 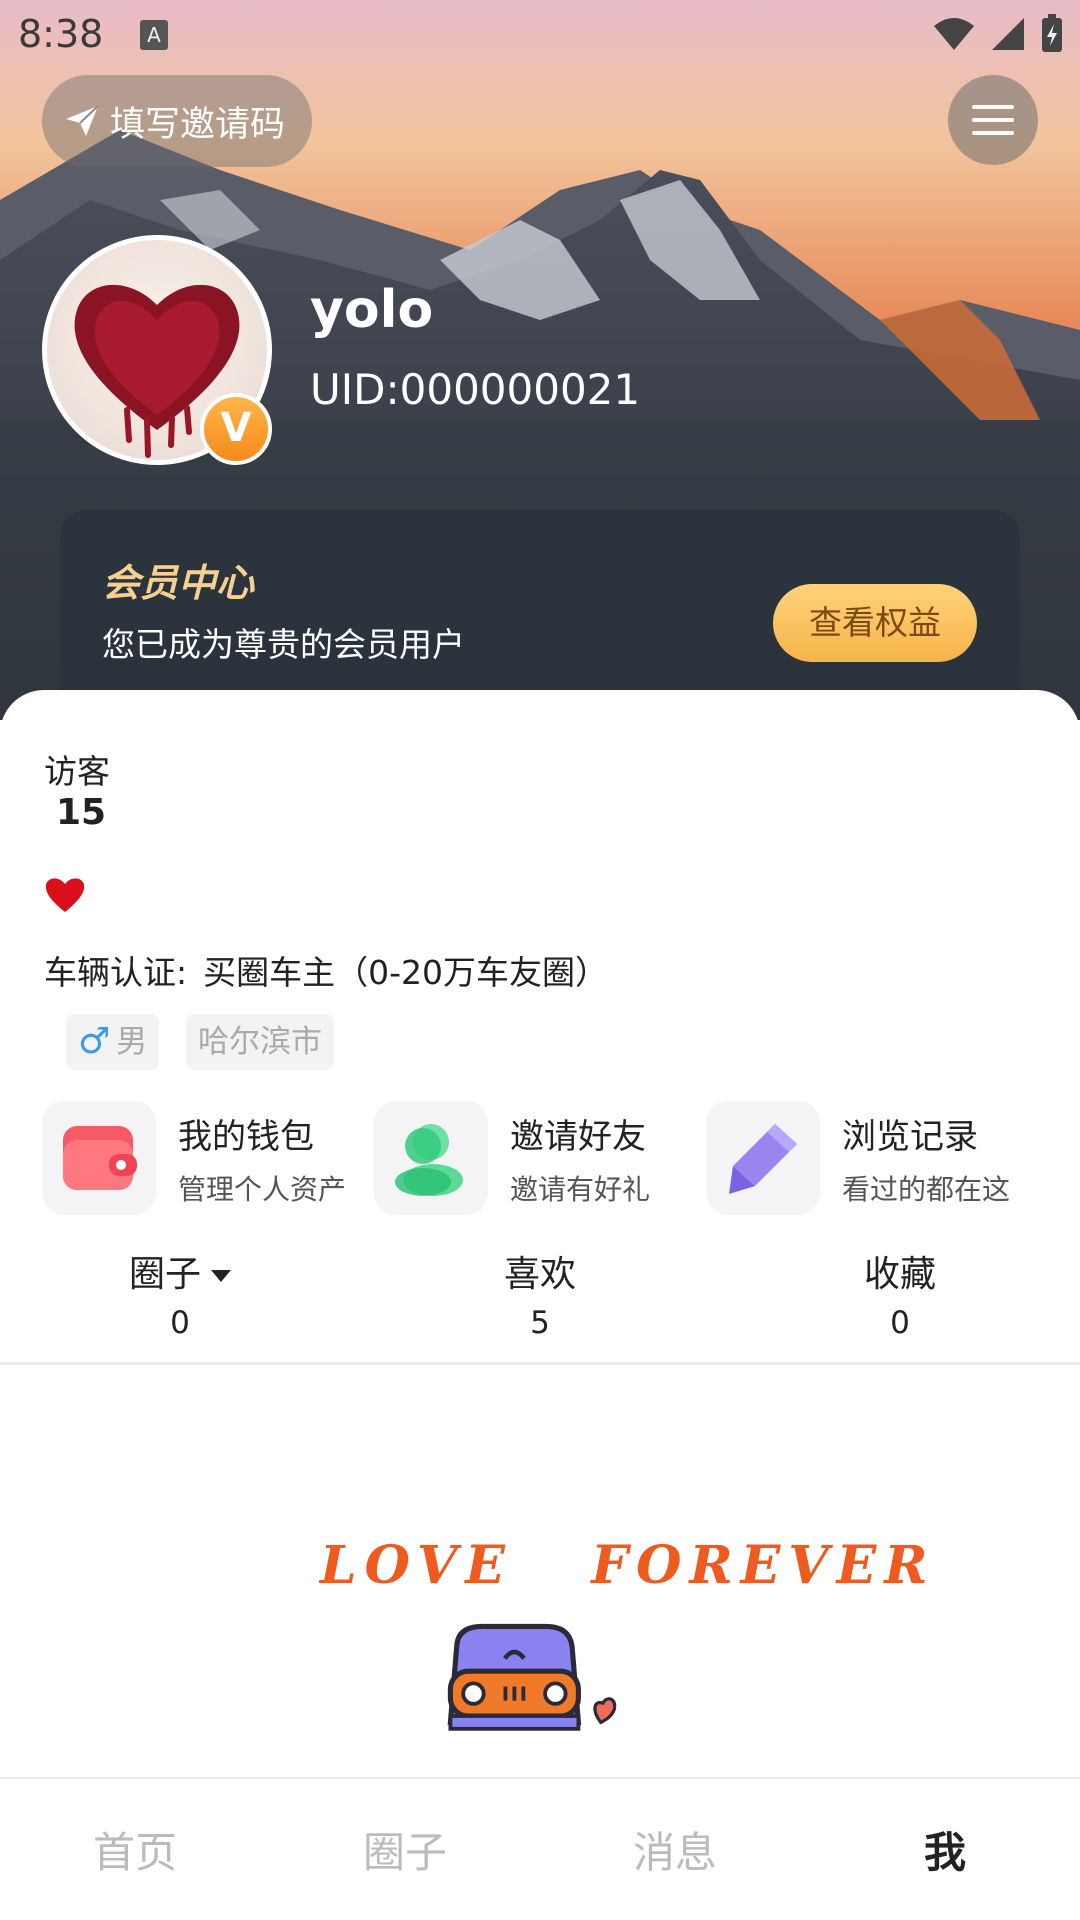 I want to click on friends-icon-box, so click(x=431, y=1158).